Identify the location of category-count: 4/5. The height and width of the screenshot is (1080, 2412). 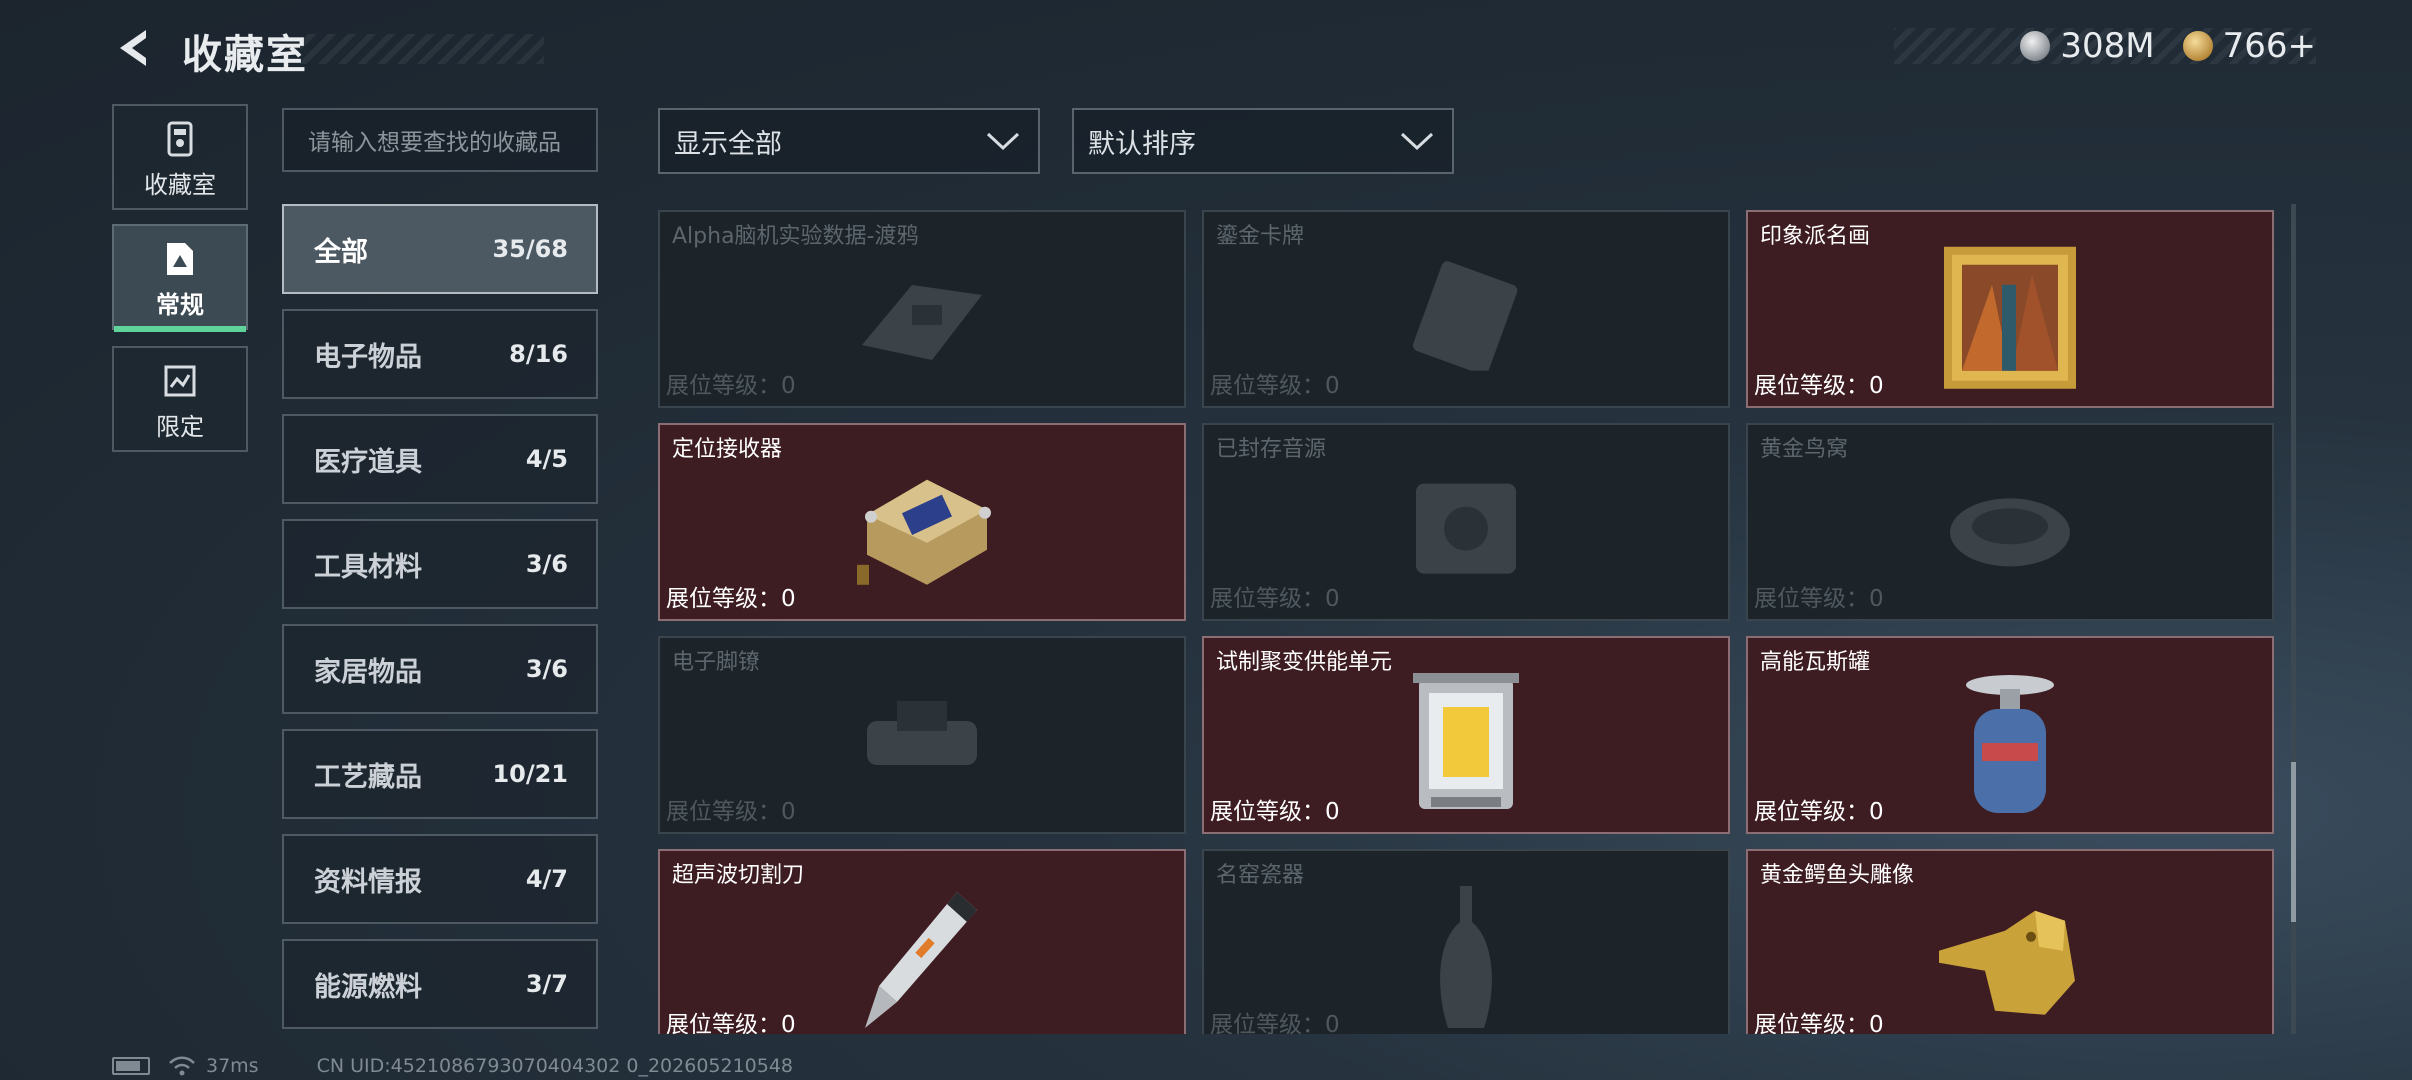
(546, 459).